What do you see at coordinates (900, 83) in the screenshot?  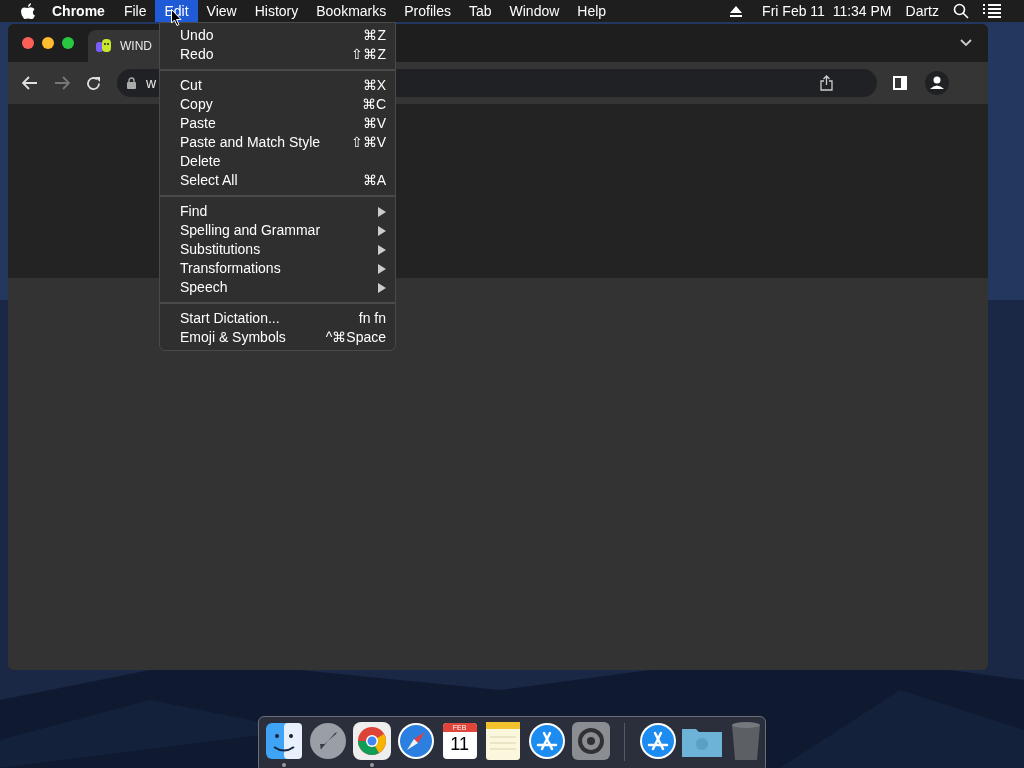 I see `side-panel-icon` at bounding box center [900, 83].